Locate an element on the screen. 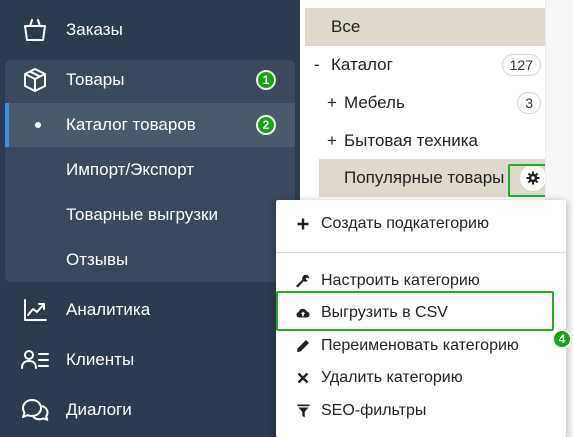 The height and width of the screenshot is (437, 573). menu-item-label: Создать подкатегорию is located at coordinates (405, 223).